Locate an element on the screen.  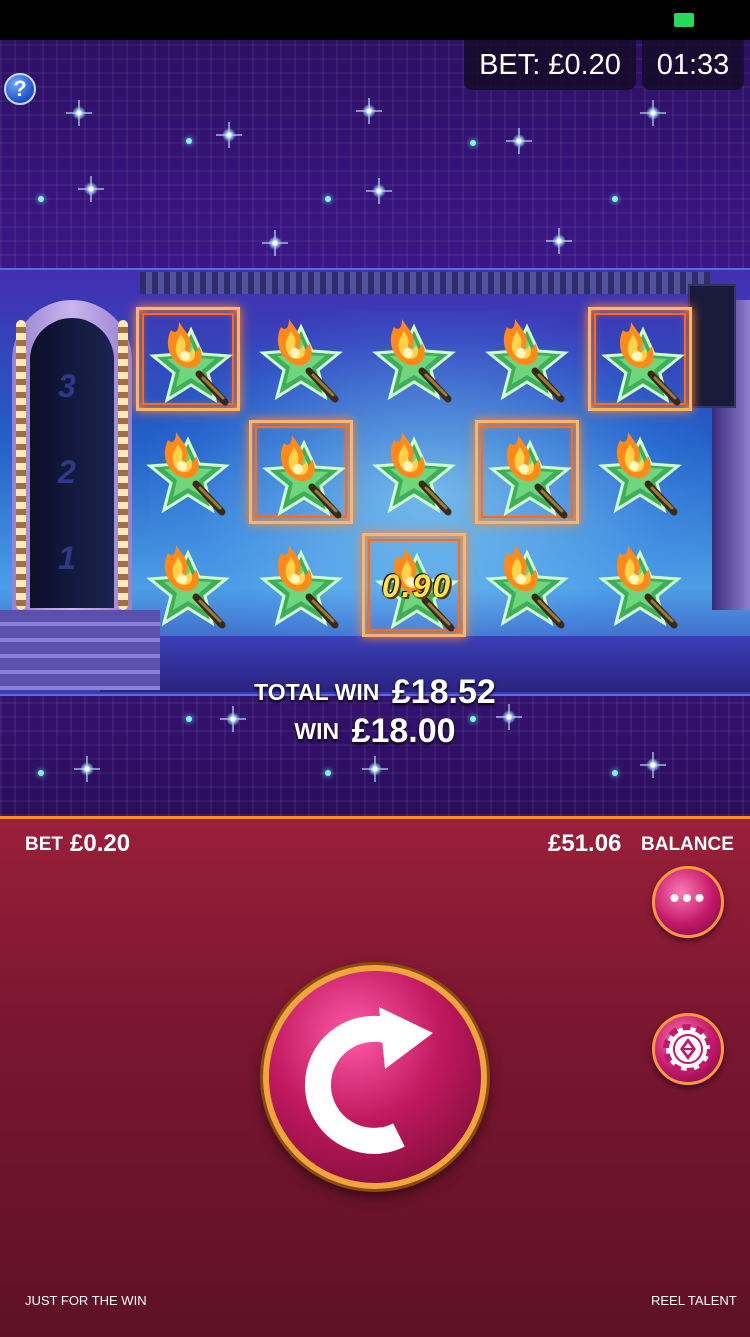
total-win-label: TOTAL WIN is located at coordinates (317, 692).